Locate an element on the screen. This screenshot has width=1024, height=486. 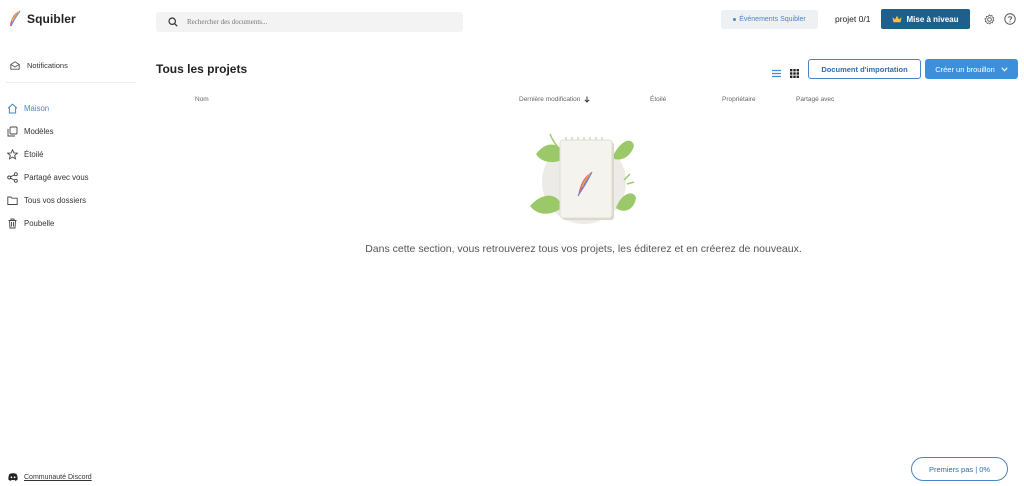
app-name: Squibler is located at coordinates (51, 19).